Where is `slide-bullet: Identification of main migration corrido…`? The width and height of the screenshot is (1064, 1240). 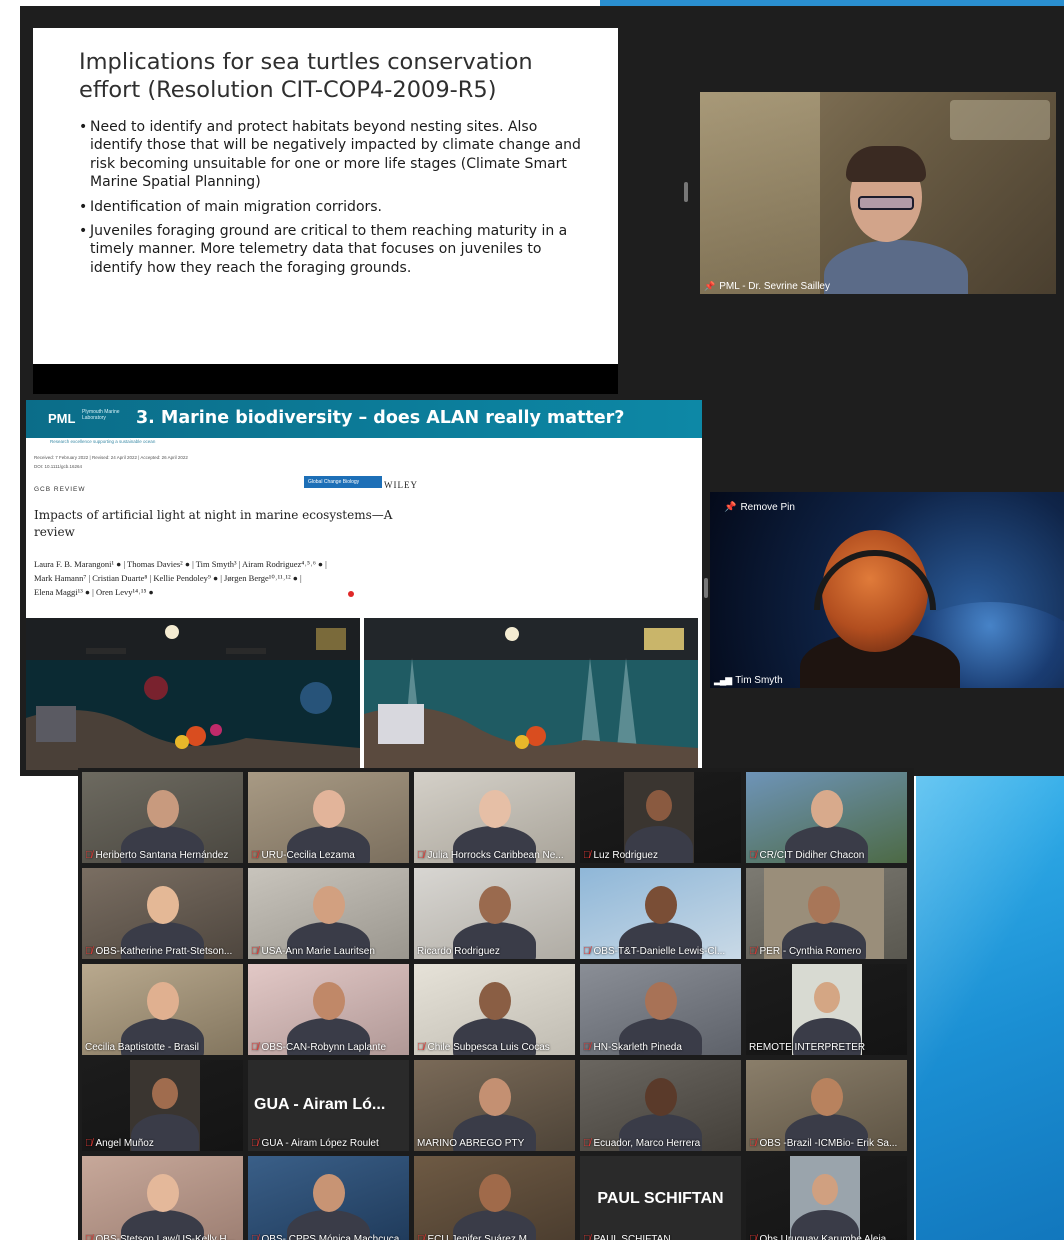
slide-bullet: Identification of main migration corrido… is located at coordinates (335, 207).